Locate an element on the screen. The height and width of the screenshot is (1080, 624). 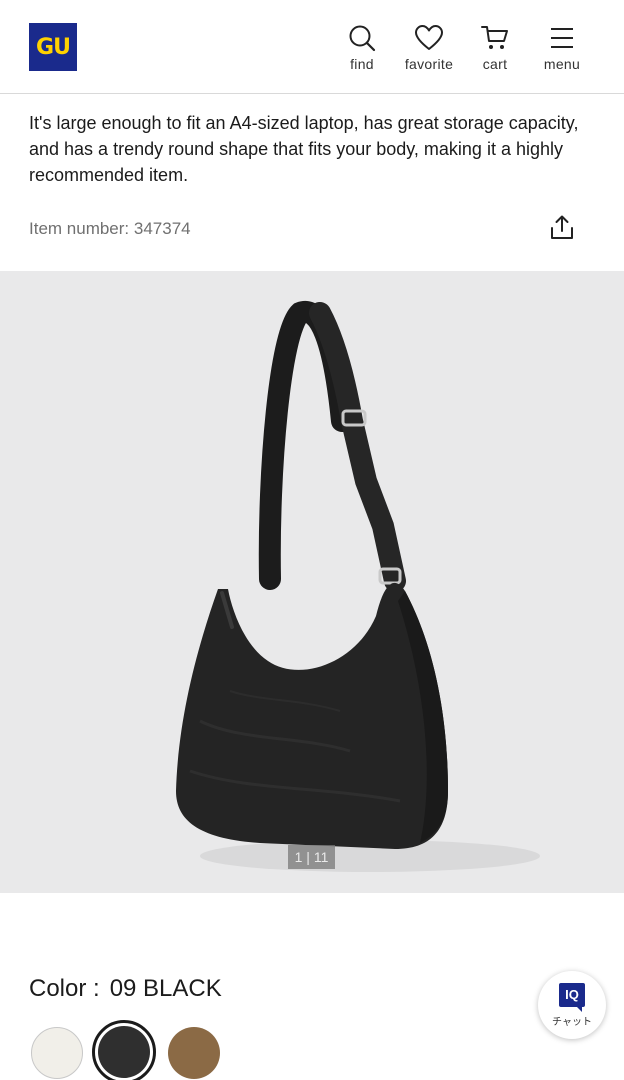
share-button is located at coordinates (562, 228).